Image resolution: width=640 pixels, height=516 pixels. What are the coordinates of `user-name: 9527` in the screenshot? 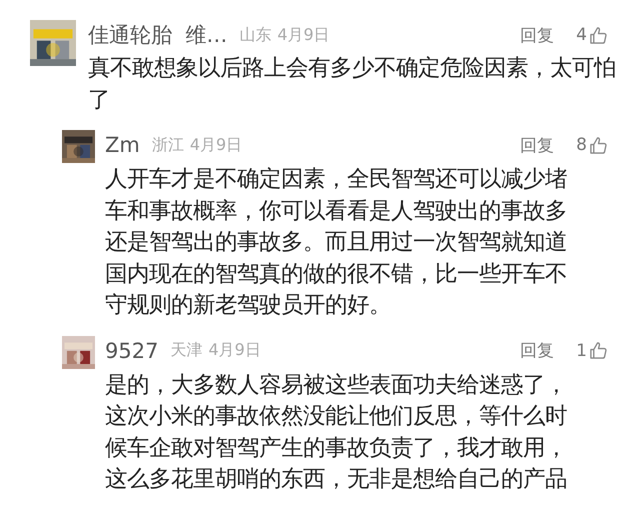 It's located at (131, 350).